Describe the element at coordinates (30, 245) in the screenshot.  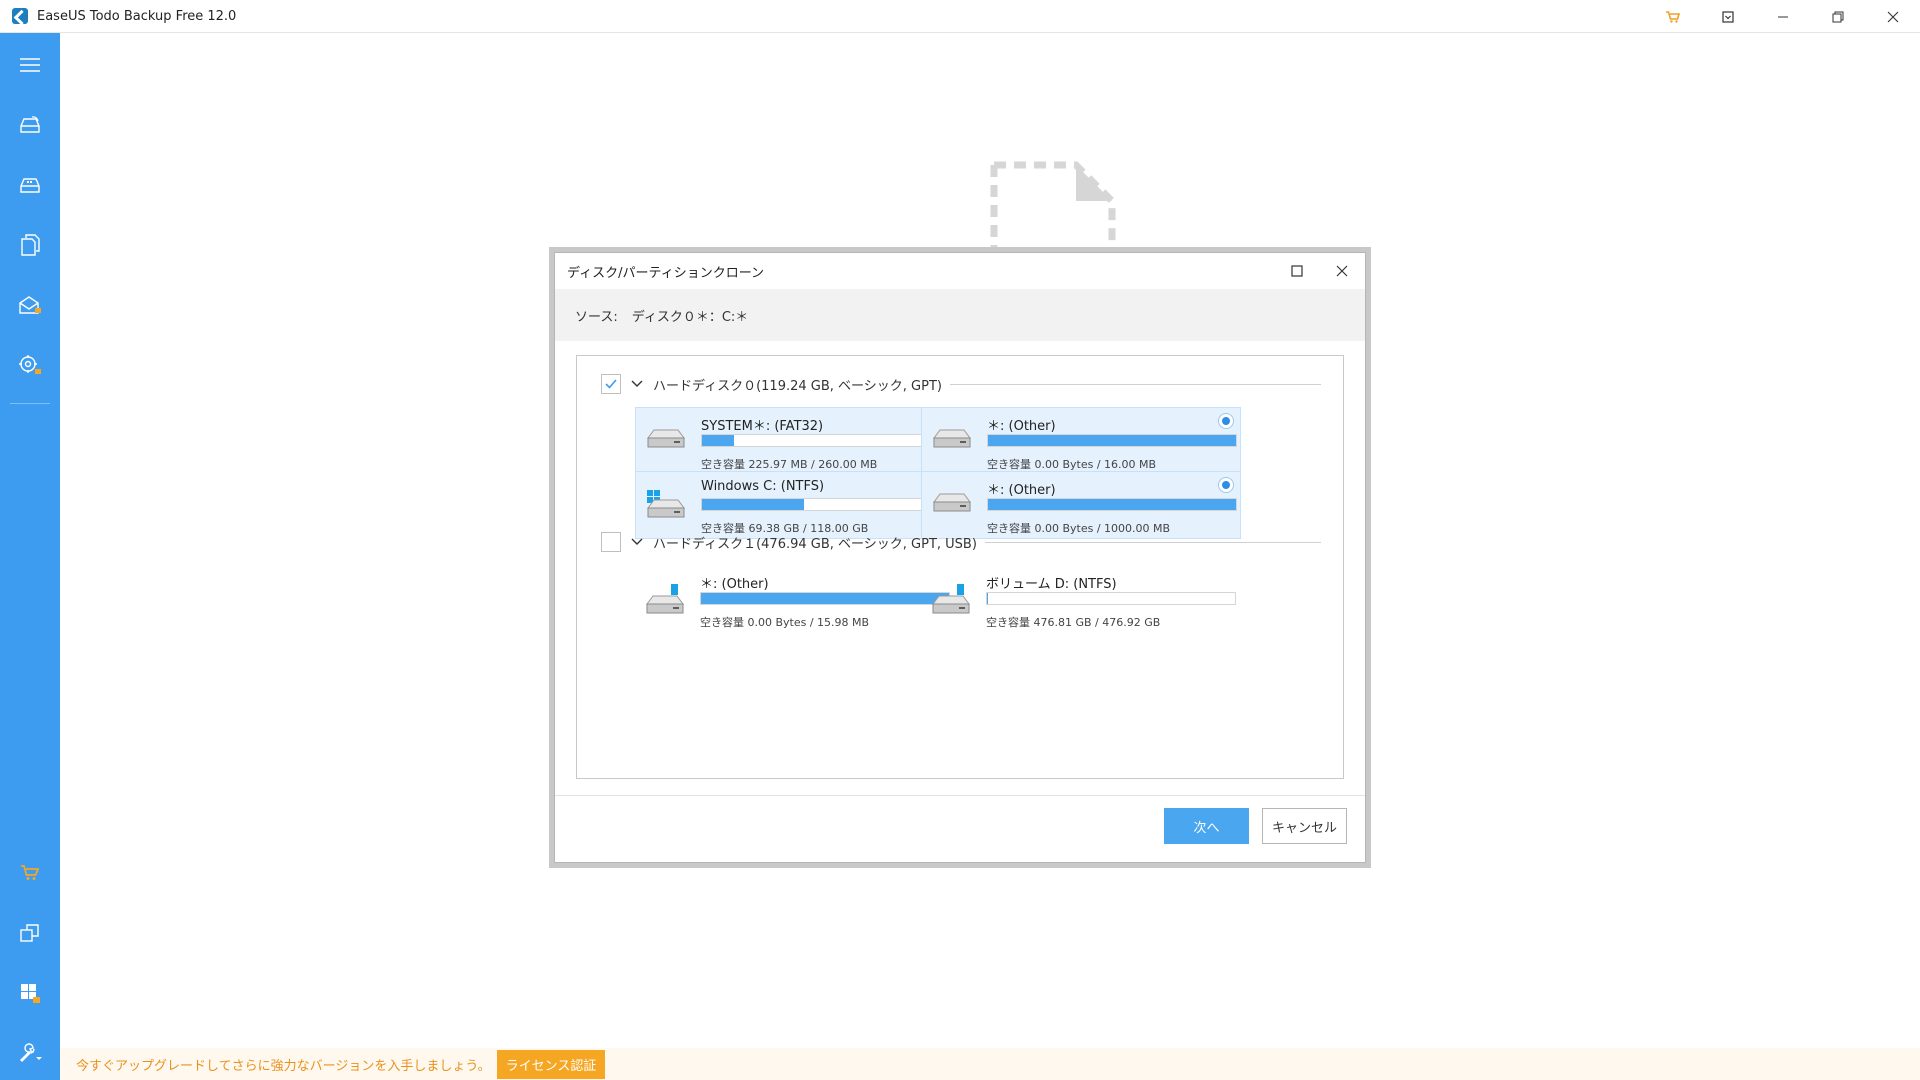
I see `file-backup-icon` at that location.